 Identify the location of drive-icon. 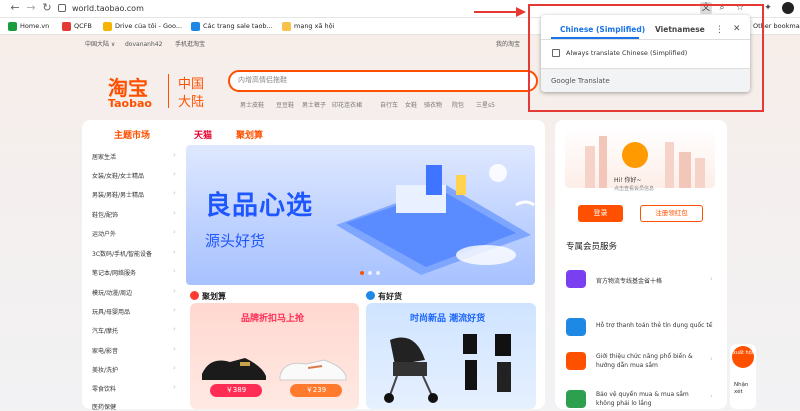
(107, 26).